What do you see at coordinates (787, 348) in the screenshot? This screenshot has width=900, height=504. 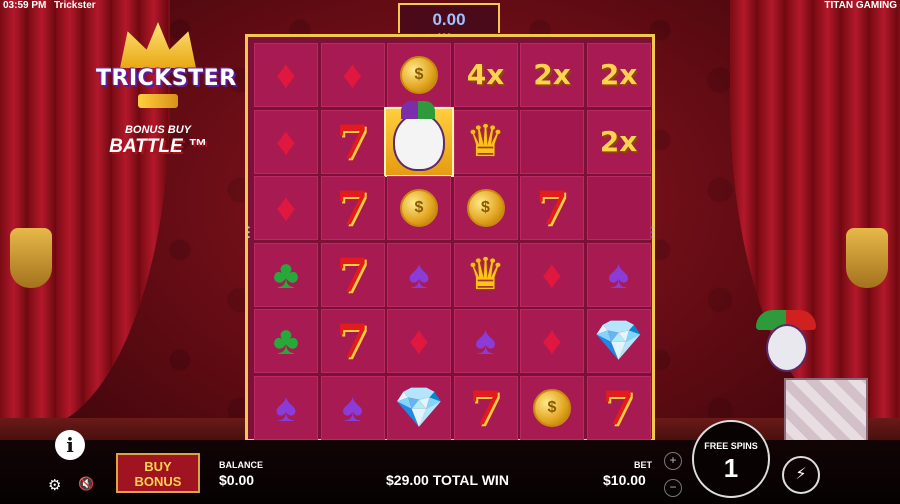 I see `jester-face` at bounding box center [787, 348].